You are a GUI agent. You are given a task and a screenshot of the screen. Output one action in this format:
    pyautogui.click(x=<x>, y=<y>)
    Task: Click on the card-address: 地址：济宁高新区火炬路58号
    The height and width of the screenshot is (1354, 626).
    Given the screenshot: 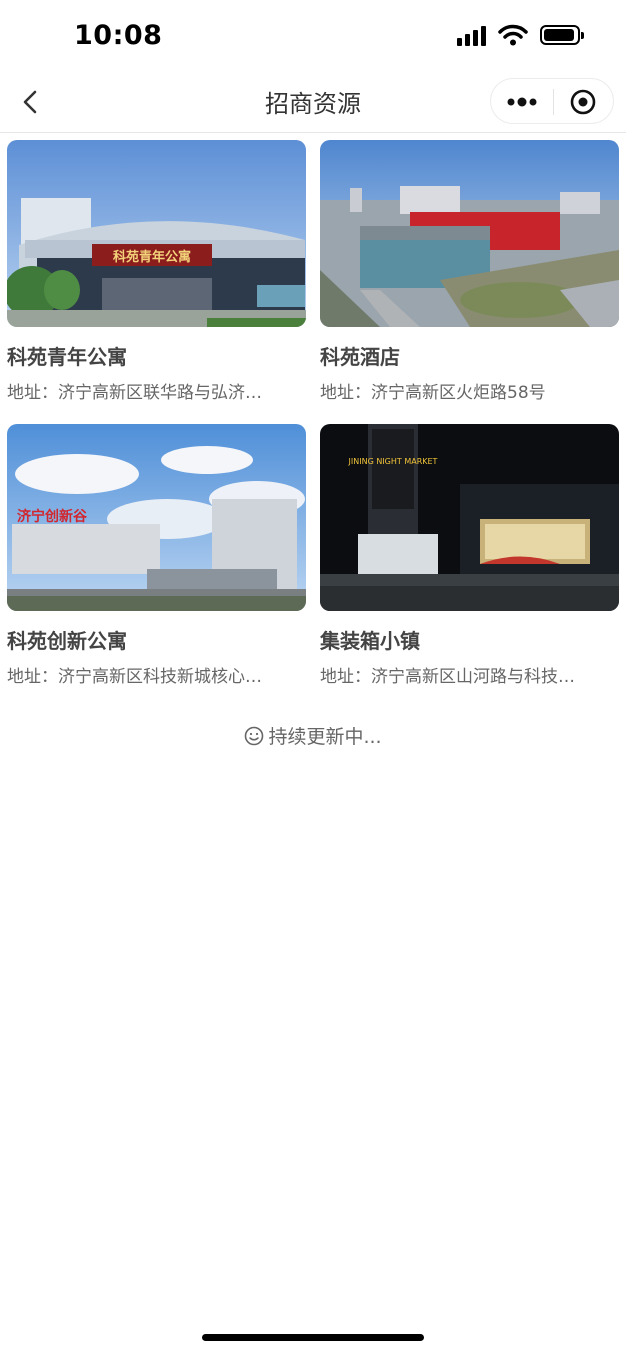 What is the action you would take?
    pyautogui.click(x=433, y=393)
    